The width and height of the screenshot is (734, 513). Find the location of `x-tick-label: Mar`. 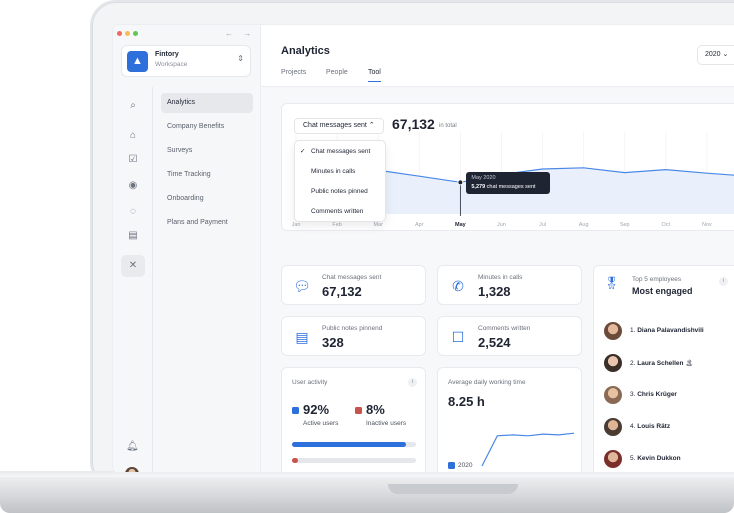

x-tick-label: Mar is located at coordinates (378, 225).